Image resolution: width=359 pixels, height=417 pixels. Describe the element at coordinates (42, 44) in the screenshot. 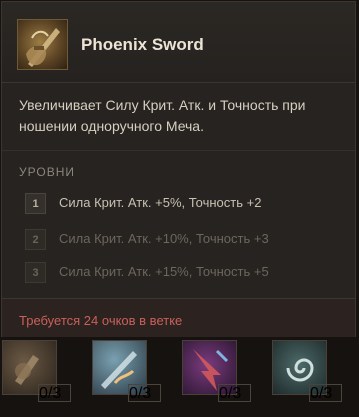

I see `sword-hand-icon` at that location.